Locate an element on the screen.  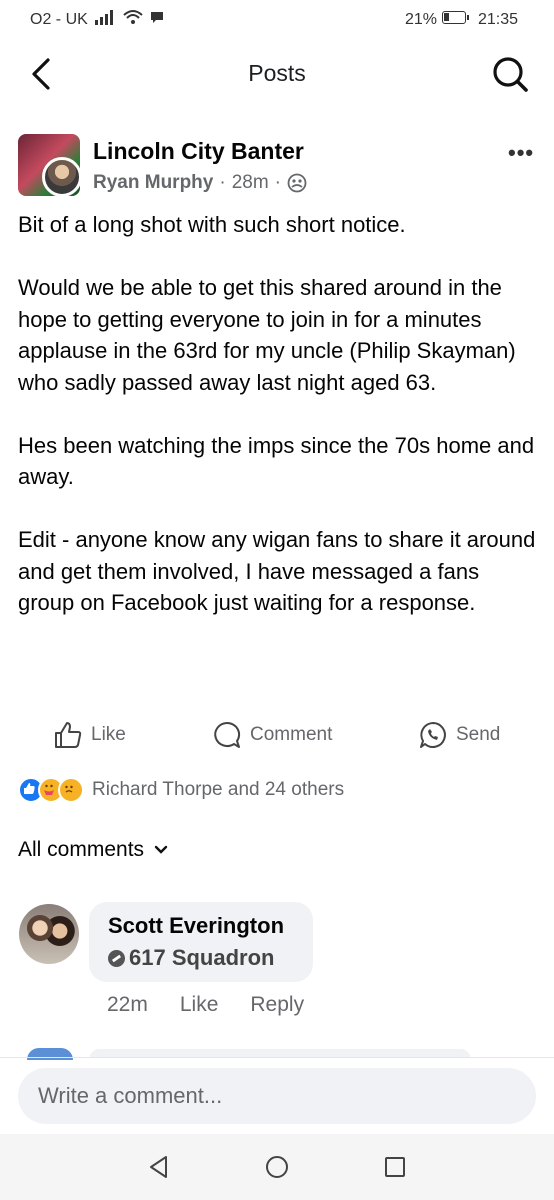
comment-like-button: Like is located at coordinates (199, 1005).